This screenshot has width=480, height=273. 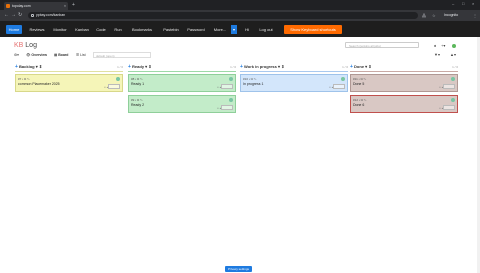 What do you see at coordinates (238, 269) in the screenshot?
I see `privacy-settings-button: Privacy settings` at bounding box center [238, 269].